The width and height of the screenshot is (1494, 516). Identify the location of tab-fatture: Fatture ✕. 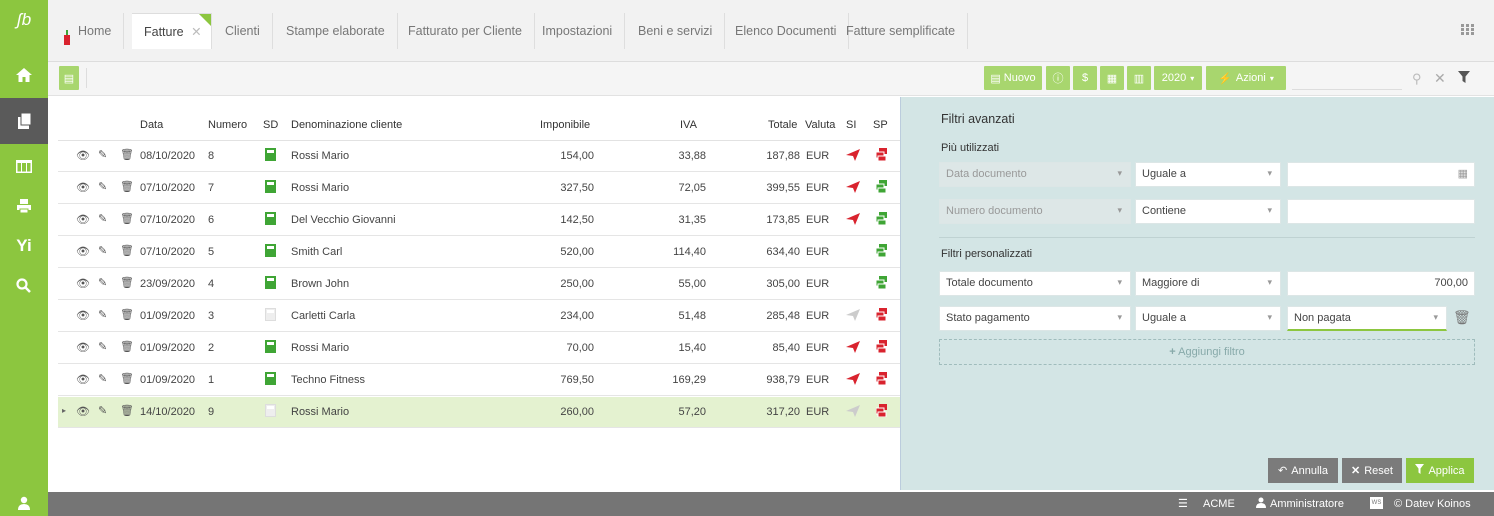
(172, 31).